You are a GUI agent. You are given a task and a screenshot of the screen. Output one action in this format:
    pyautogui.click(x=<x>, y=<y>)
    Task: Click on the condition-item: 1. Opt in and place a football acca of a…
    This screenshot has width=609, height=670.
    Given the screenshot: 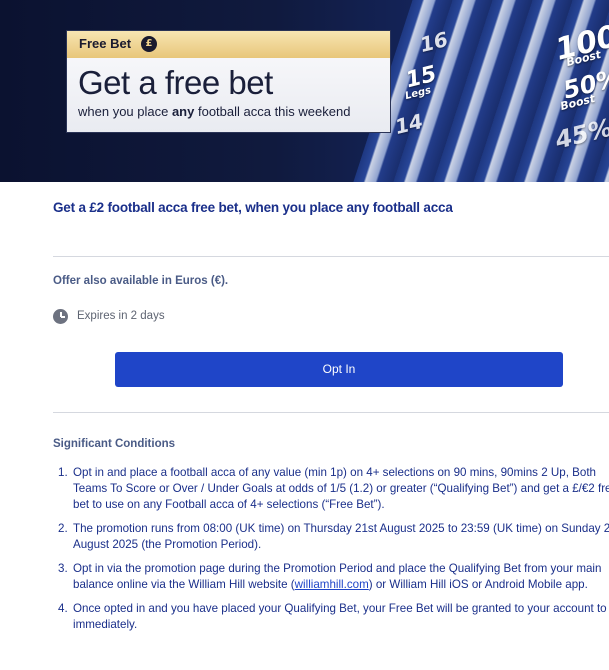 What is the action you would take?
    pyautogui.click(x=333, y=489)
    